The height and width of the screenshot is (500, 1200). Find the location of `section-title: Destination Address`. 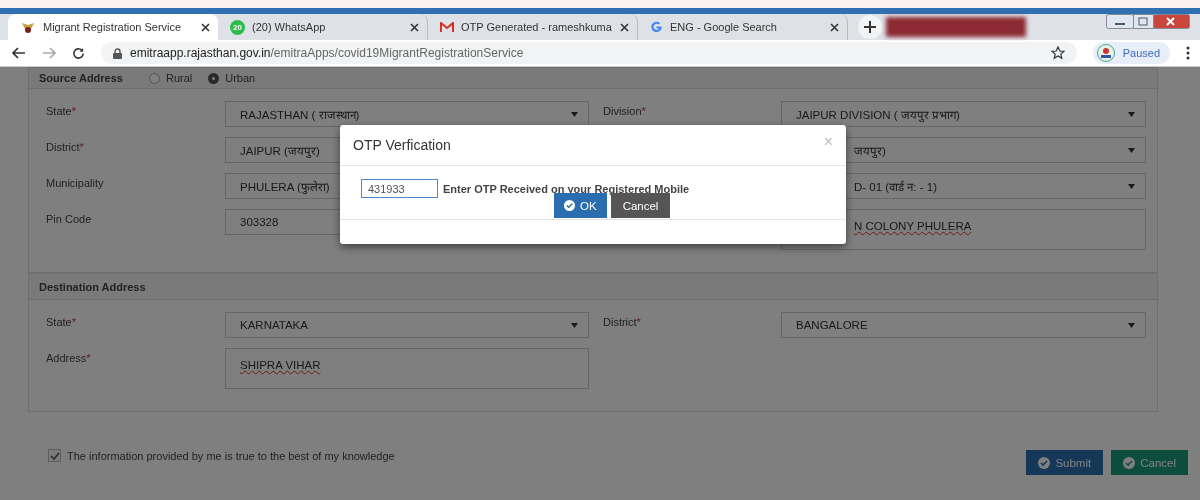

section-title: Destination Address is located at coordinates (92, 286).